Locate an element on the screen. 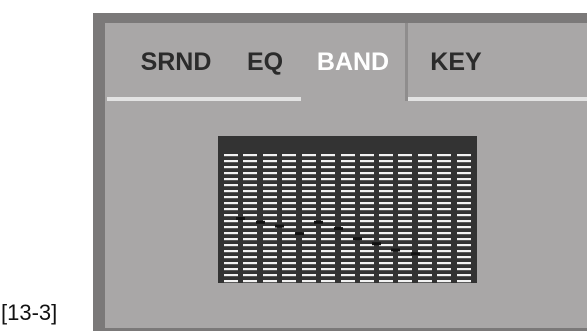 This screenshot has width=587, height=331. tab-srnd: SRND is located at coordinates (176, 62).